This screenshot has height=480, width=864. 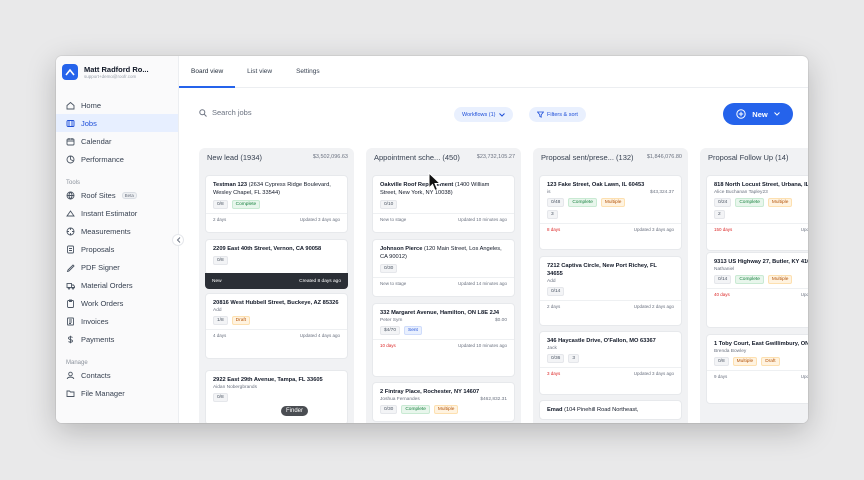 What do you see at coordinates (664, 157) in the screenshot?
I see `column-total: $1,846,076.80` at bounding box center [664, 157].